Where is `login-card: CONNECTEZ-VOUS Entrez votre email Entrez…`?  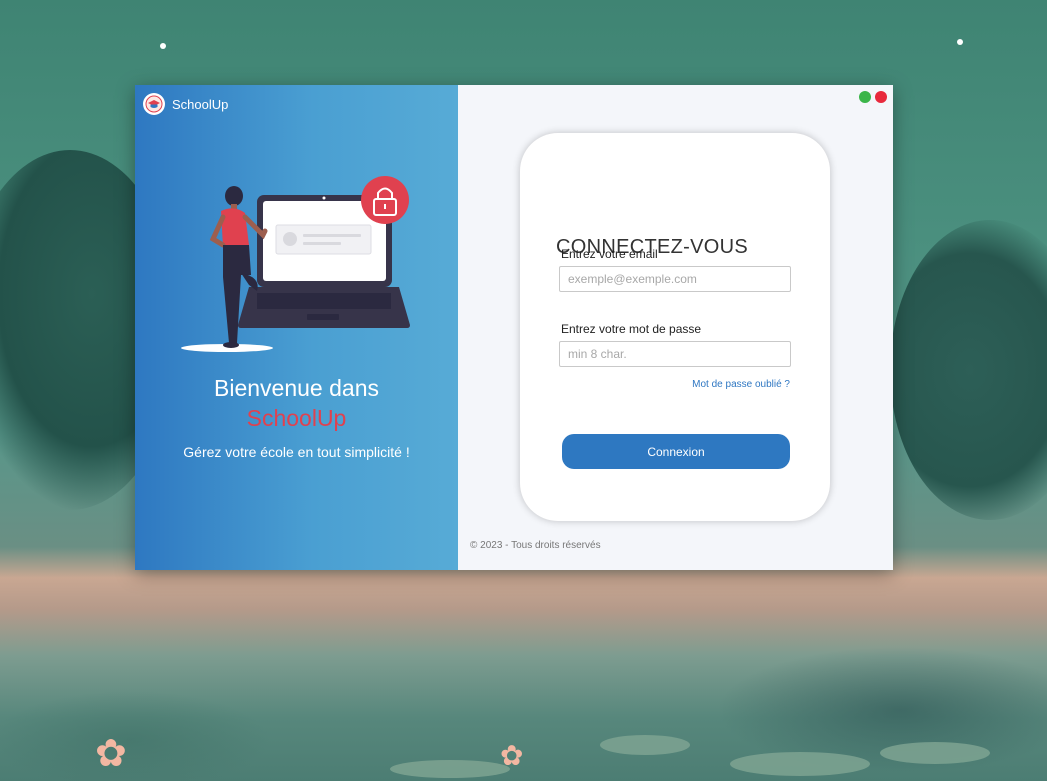 login-card: CONNECTEZ-VOUS Entrez votre email Entrez… is located at coordinates (675, 327).